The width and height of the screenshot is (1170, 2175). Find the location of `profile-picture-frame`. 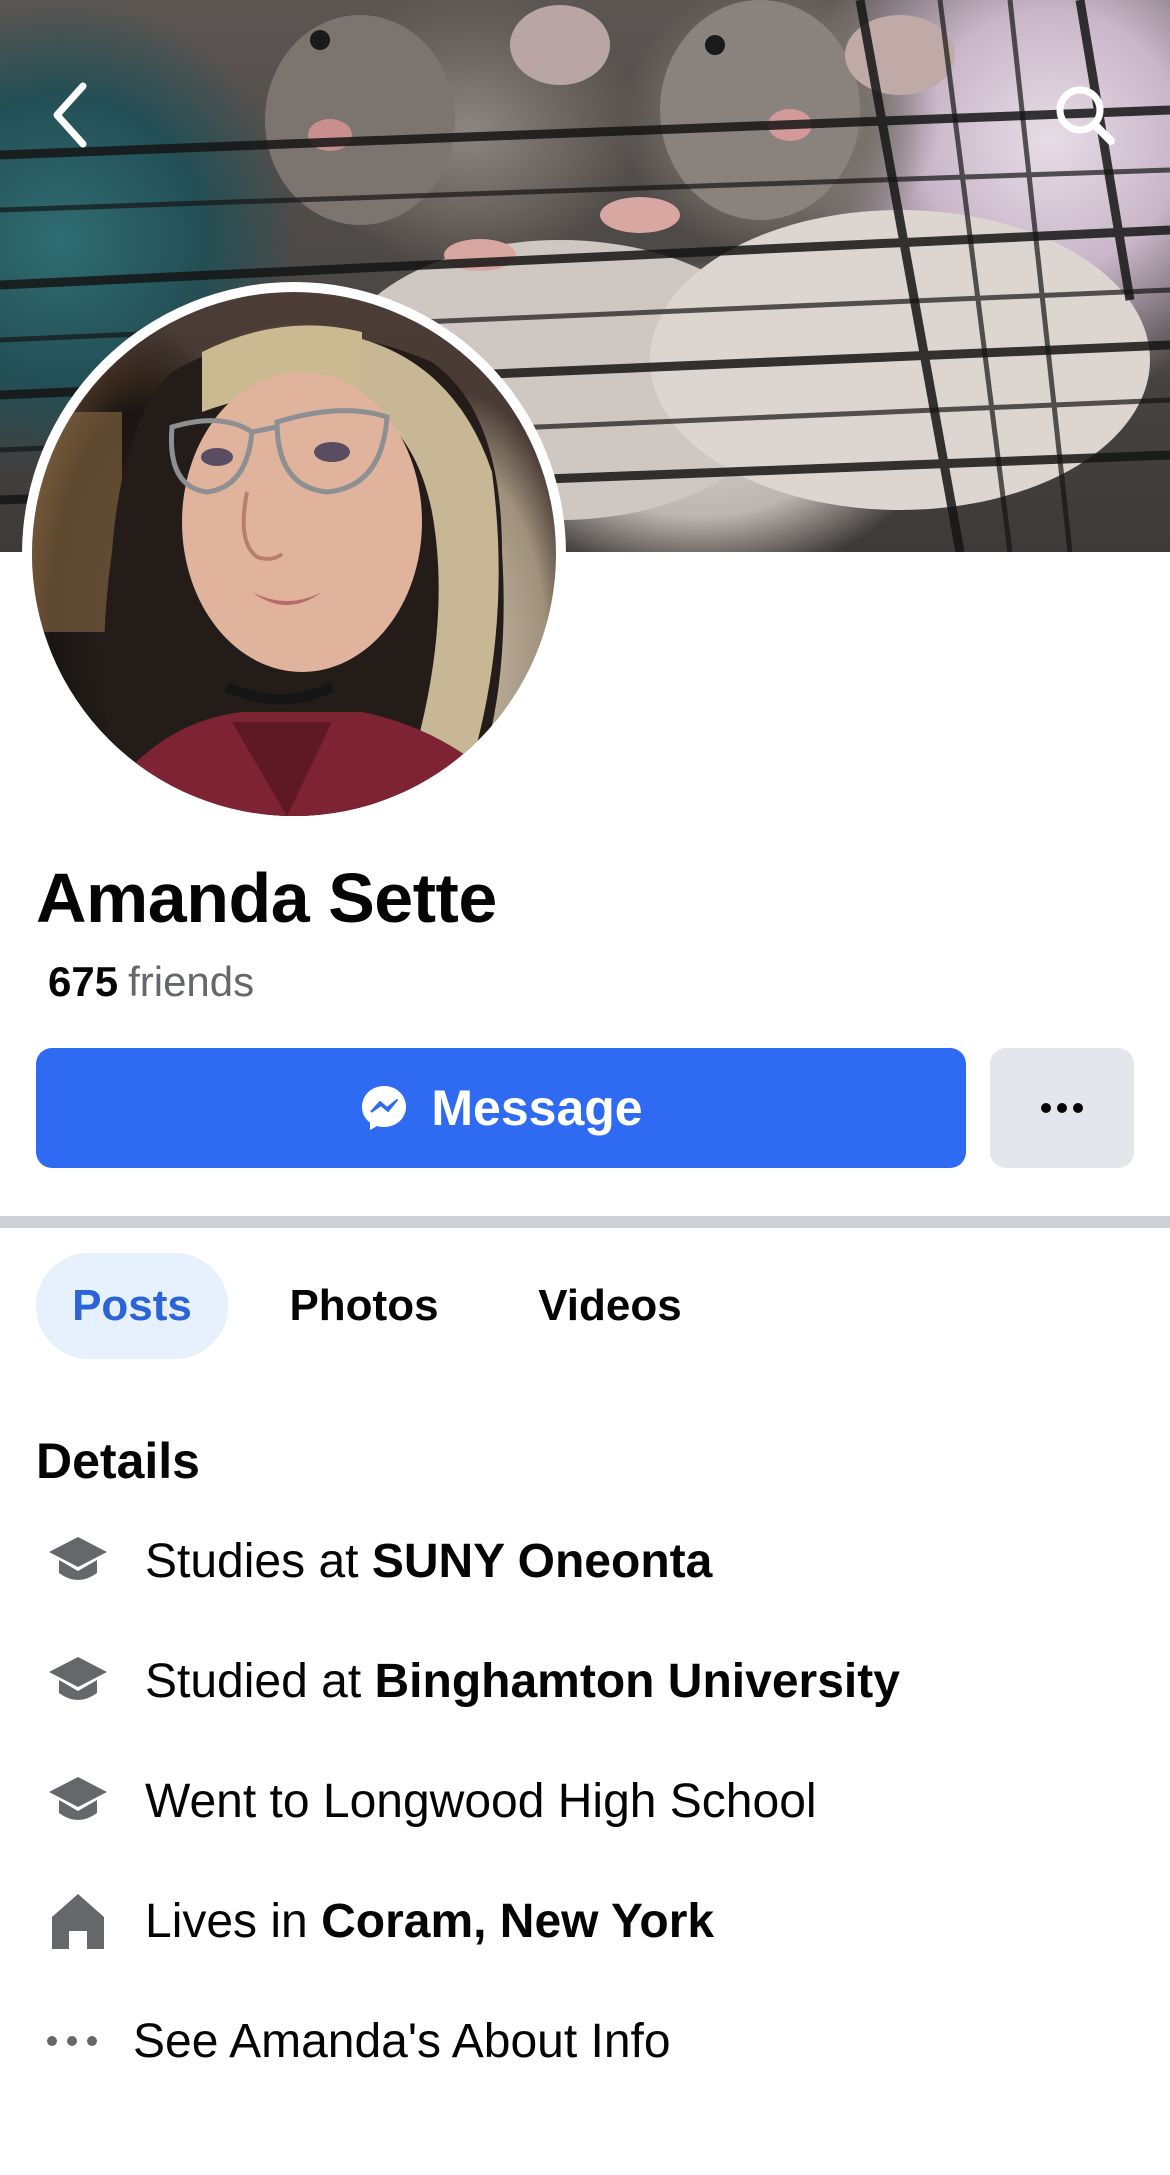

profile-picture-frame is located at coordinates (294, 554).